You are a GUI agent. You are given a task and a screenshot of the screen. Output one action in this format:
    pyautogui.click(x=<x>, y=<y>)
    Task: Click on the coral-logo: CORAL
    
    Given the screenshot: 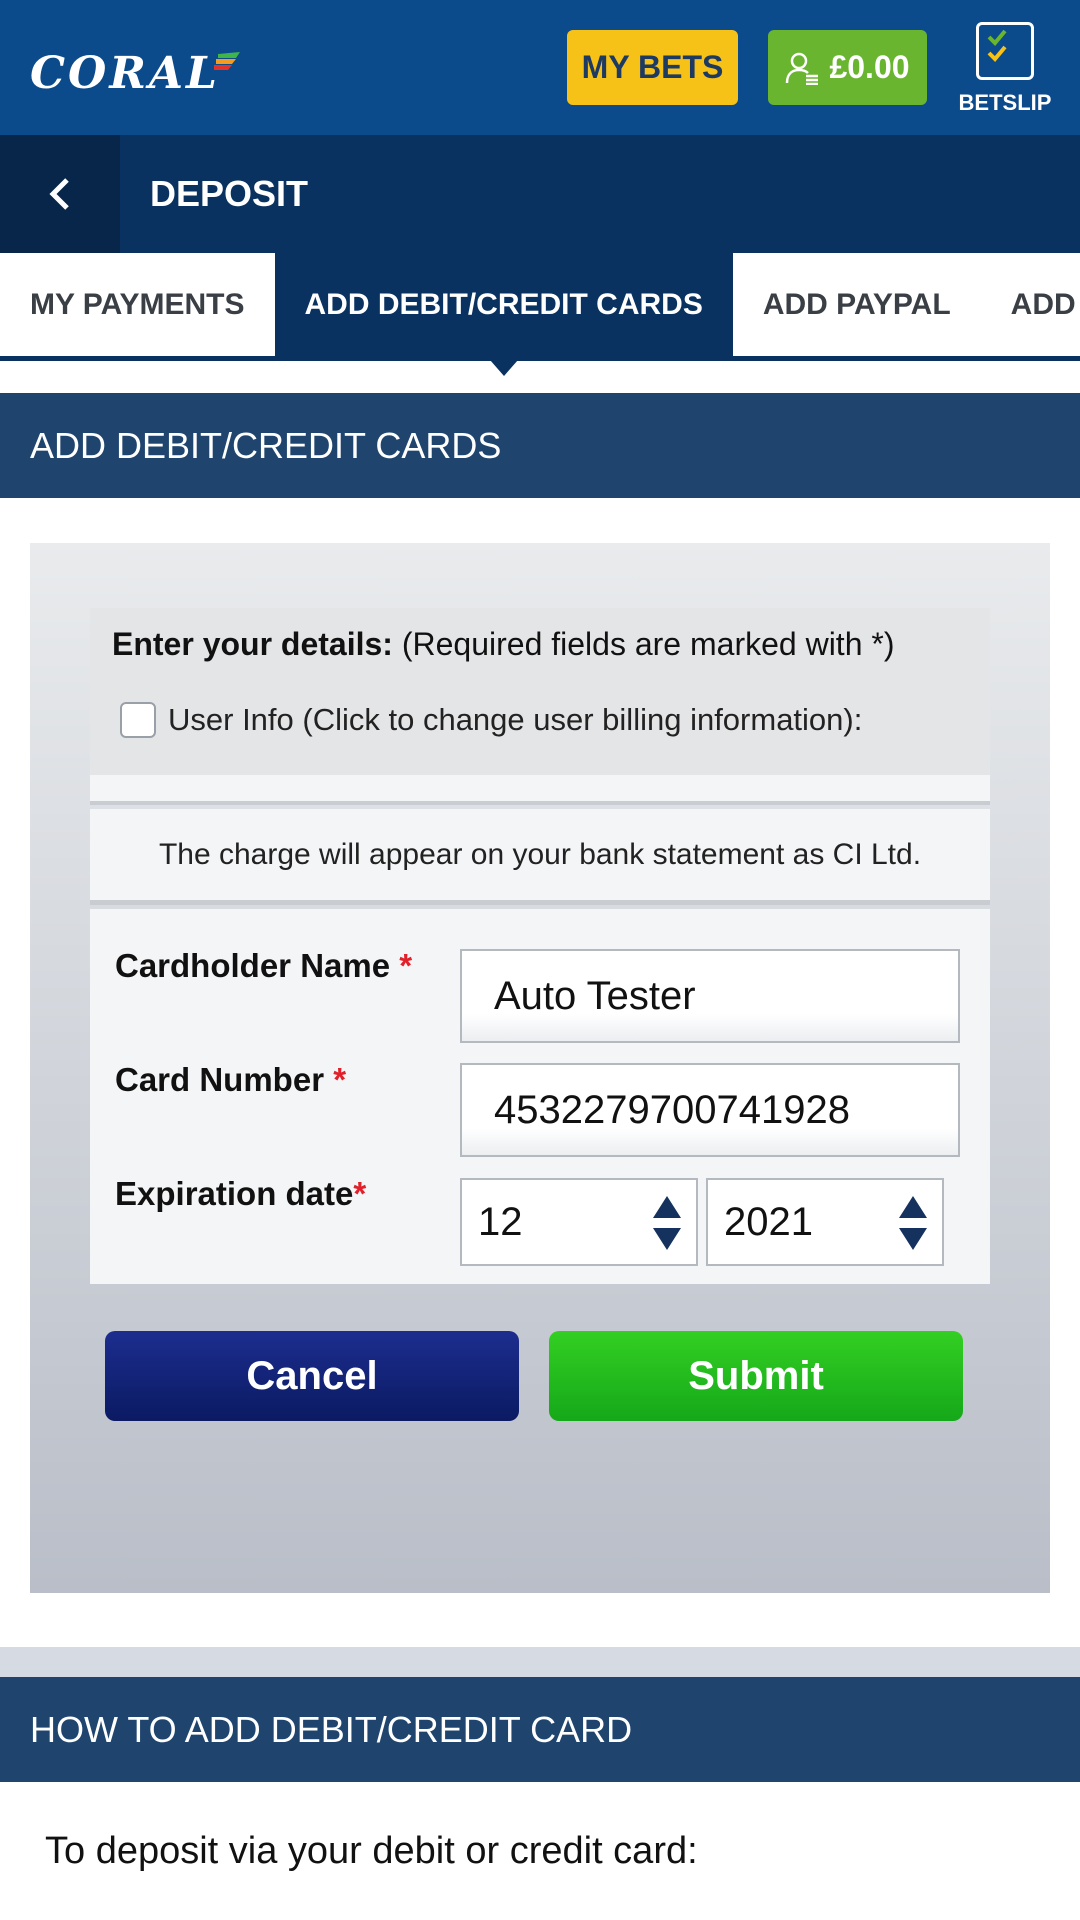 What is the action you would take?
    pyautogui.click(x=135, y=73)
    